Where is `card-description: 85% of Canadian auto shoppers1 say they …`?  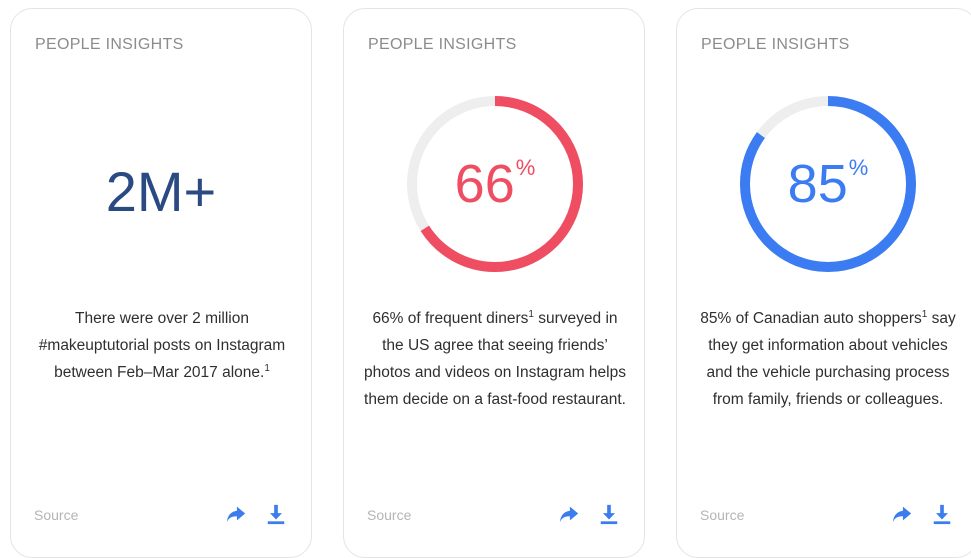 card-description: 85% of Canadian auto shoppers1 say they … is located at coordinates (828, 359).